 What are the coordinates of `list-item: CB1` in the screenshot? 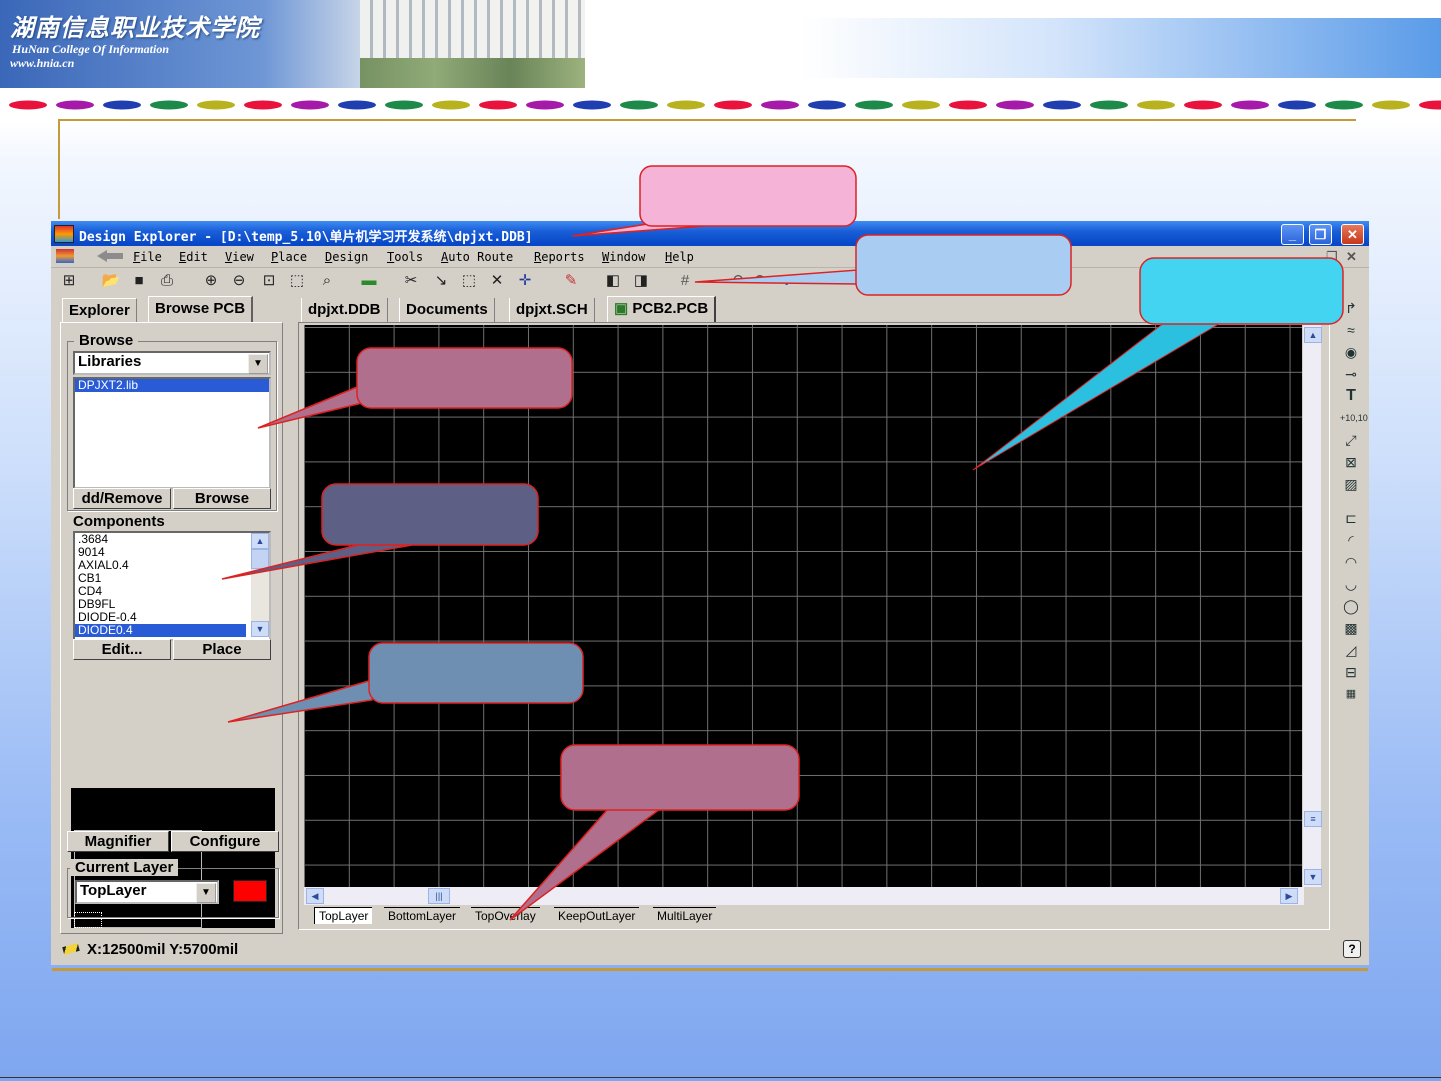 It's located at (172, 578).